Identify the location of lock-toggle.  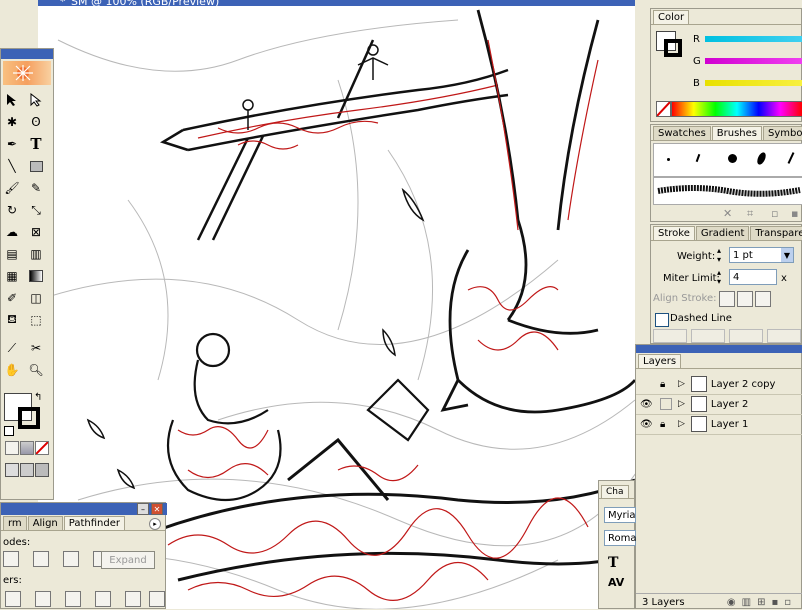
(666, 404).